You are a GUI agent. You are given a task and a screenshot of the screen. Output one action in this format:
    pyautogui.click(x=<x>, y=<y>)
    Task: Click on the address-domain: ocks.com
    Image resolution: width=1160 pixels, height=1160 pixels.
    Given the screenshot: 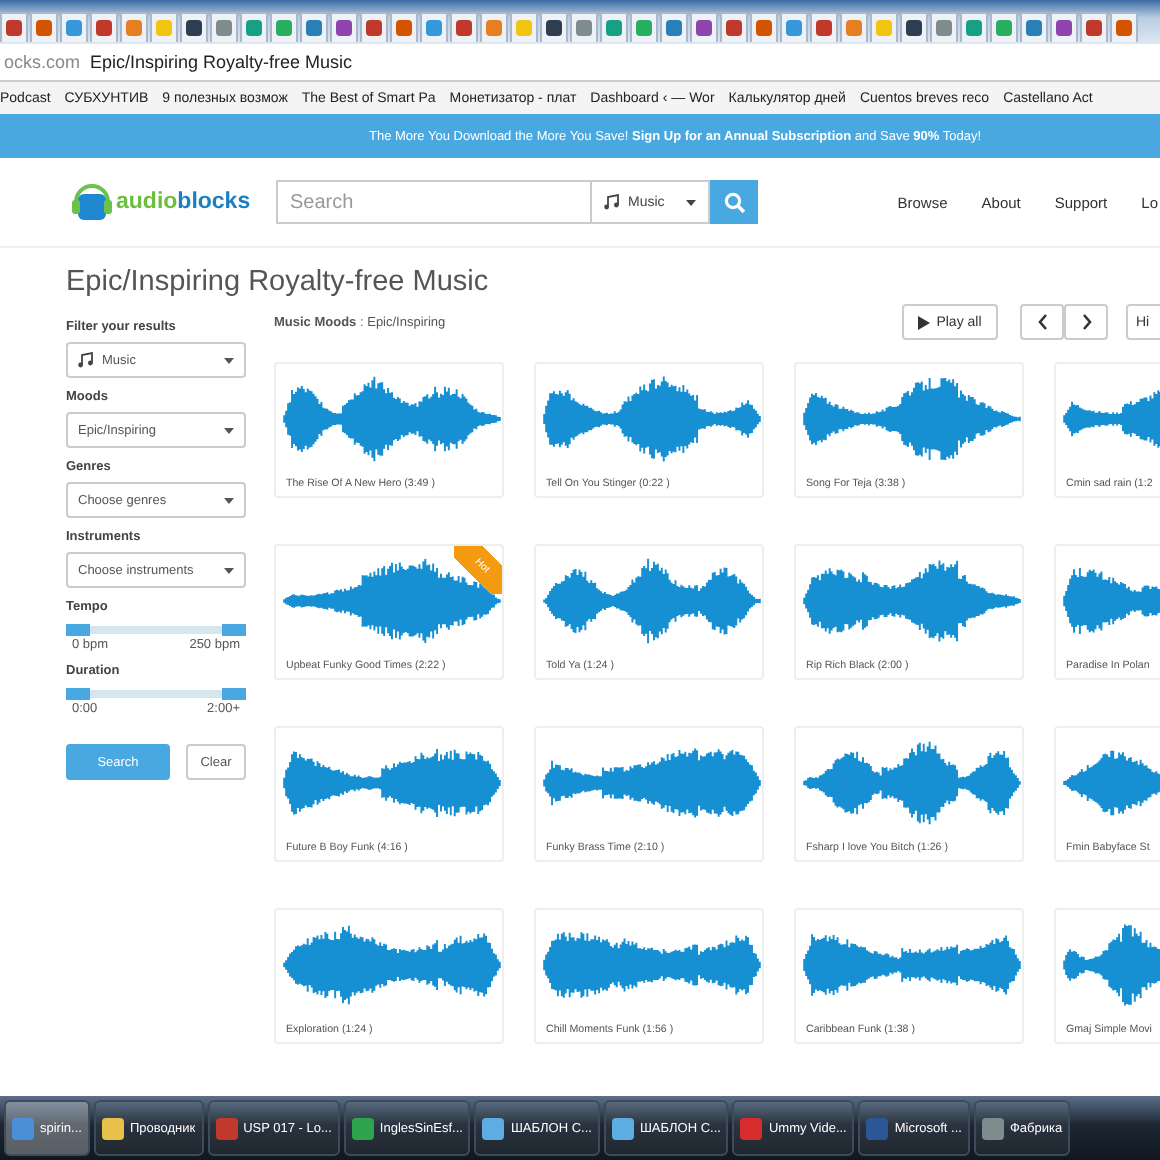 What is the action you would take?
    pyautogui.click(x=42, y=62)
    